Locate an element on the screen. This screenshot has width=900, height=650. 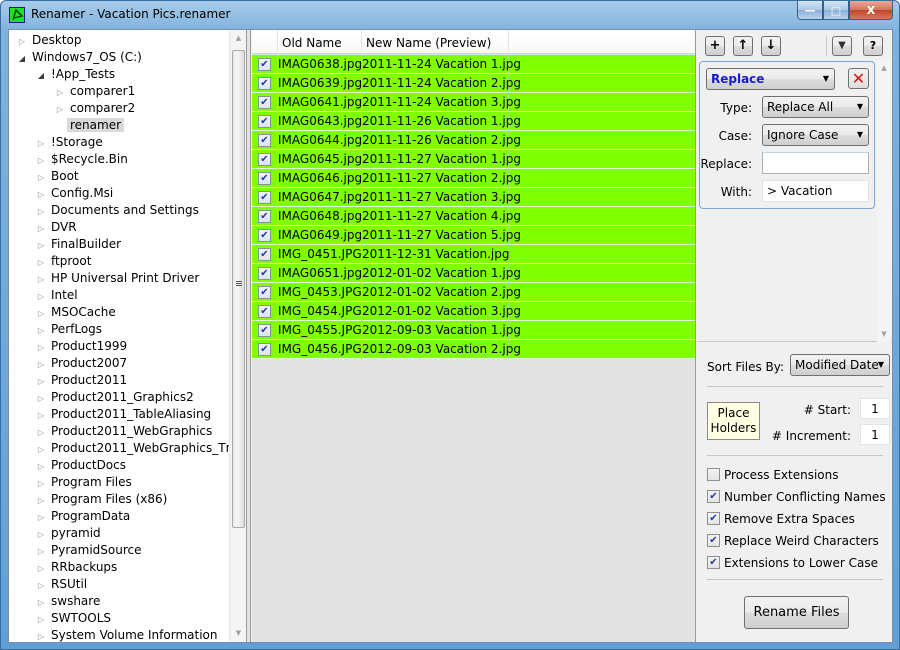
option-checkbox: ✔ Replace Weird Characters is located at coordinates (793, 541).